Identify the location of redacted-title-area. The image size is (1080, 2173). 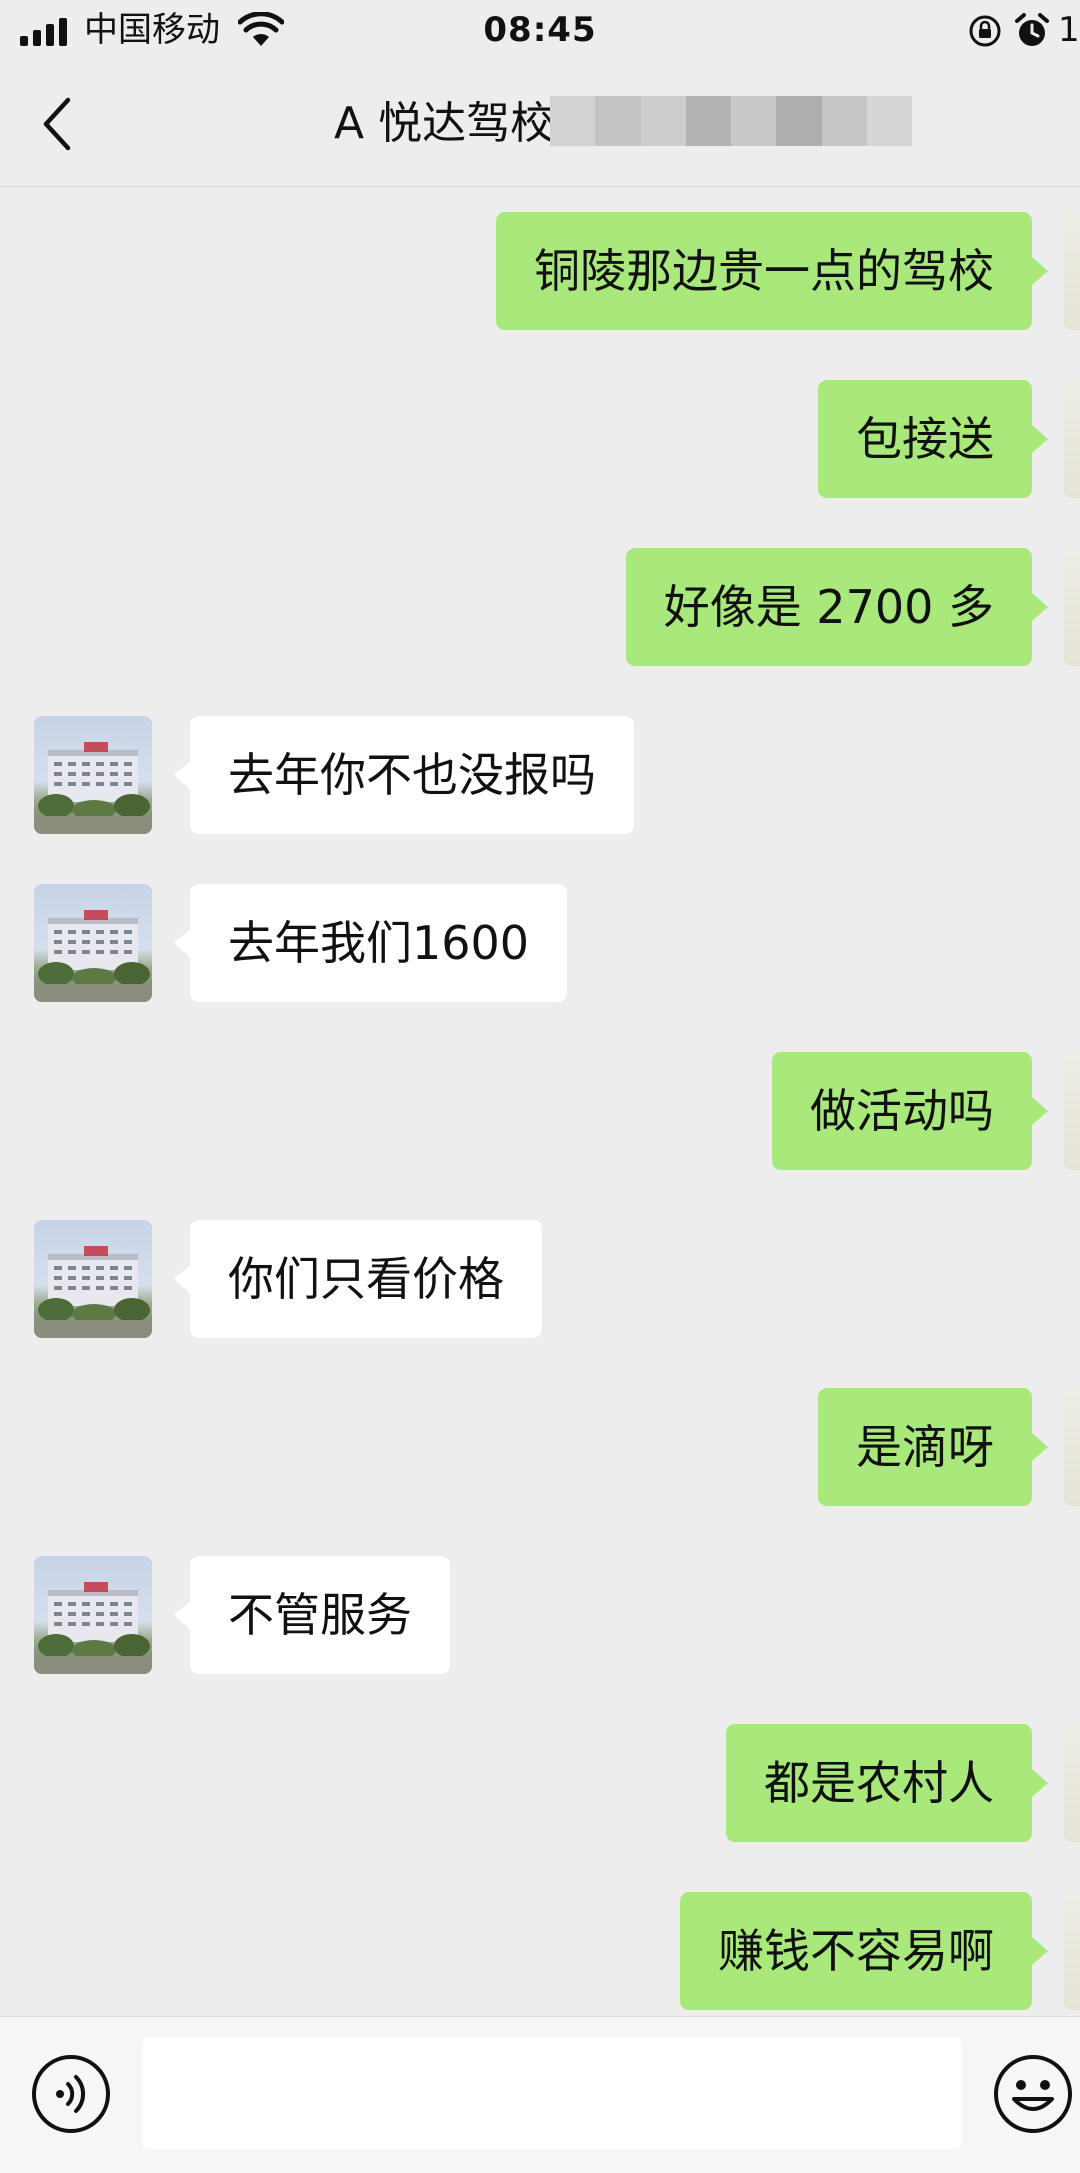
(731, 121).